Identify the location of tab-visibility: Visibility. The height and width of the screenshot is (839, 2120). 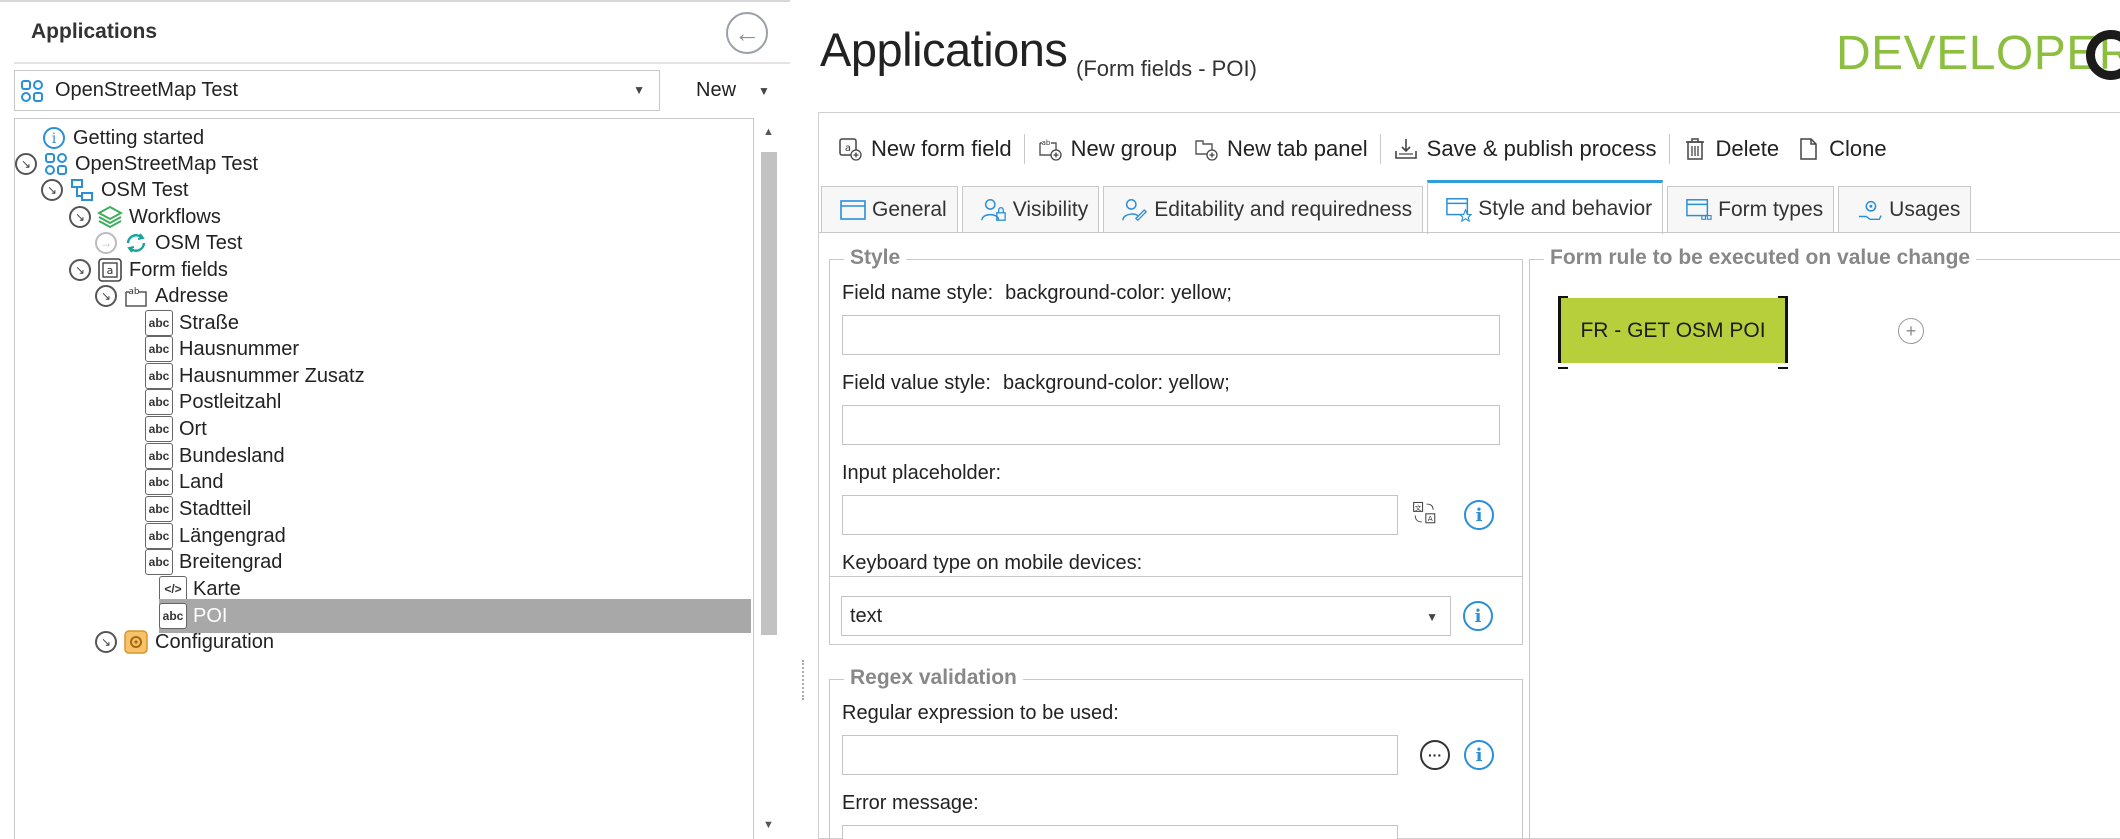
(1030, 209).